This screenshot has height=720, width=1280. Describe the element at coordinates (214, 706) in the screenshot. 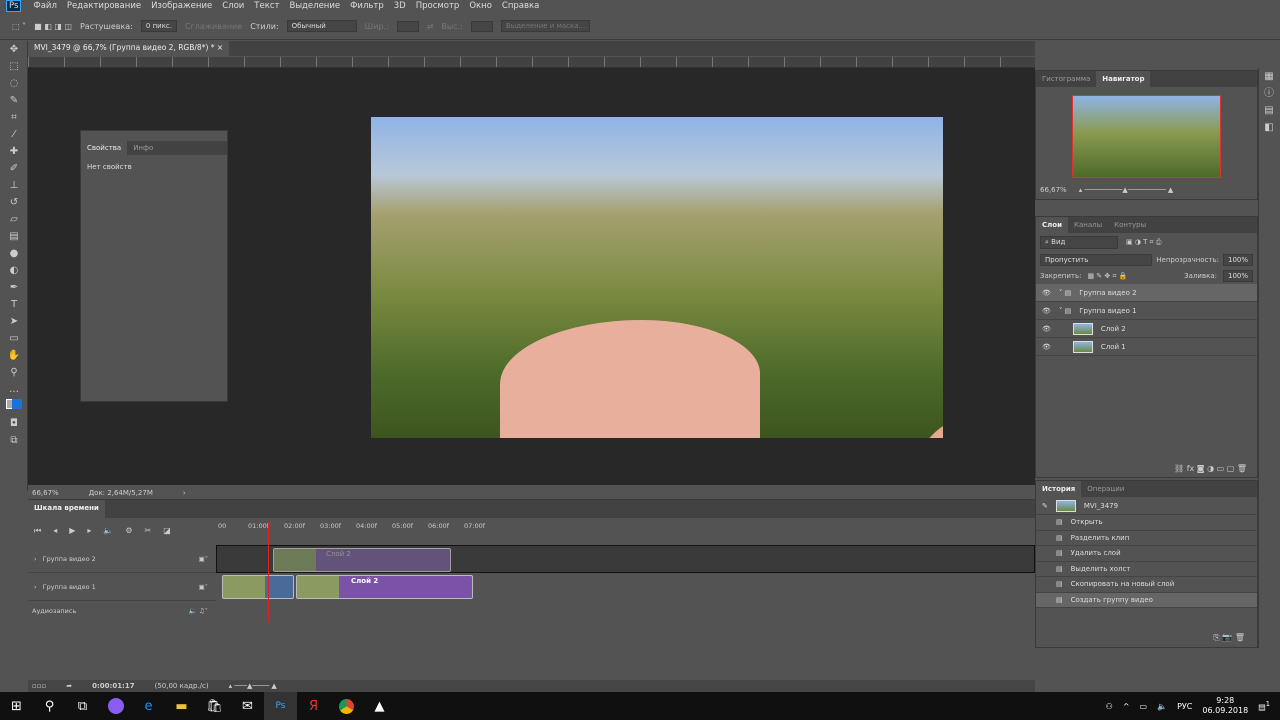

I see `store-icon: 🛍` at that location.